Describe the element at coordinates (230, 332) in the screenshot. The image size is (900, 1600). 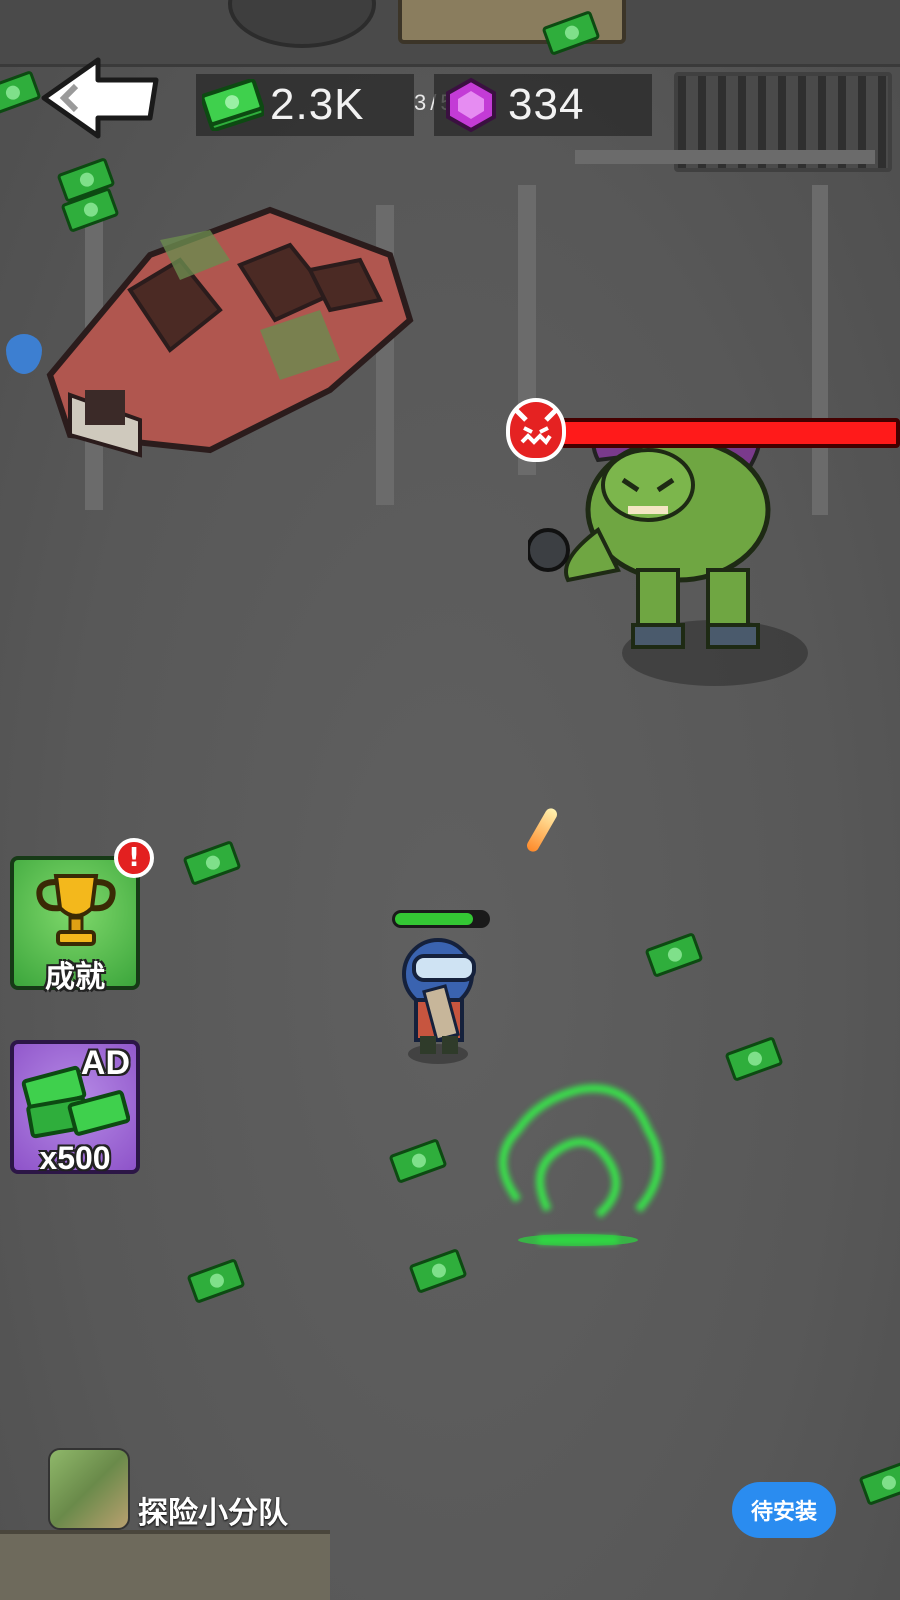
I see `wrecked-car` at that location.